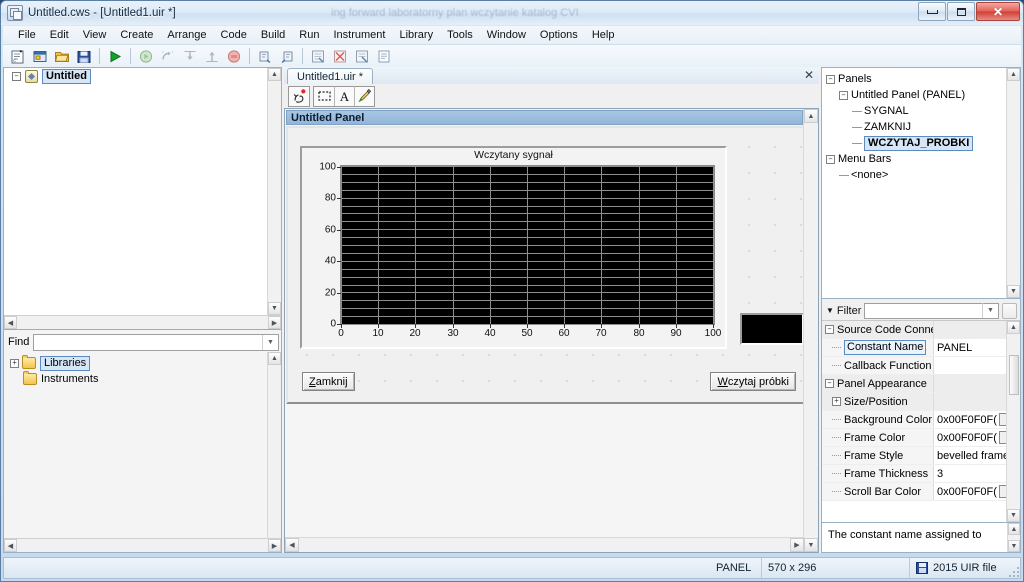  Describe the element at coordinates (961, 11) in the screenshot. I see `maximize-button` at that location.